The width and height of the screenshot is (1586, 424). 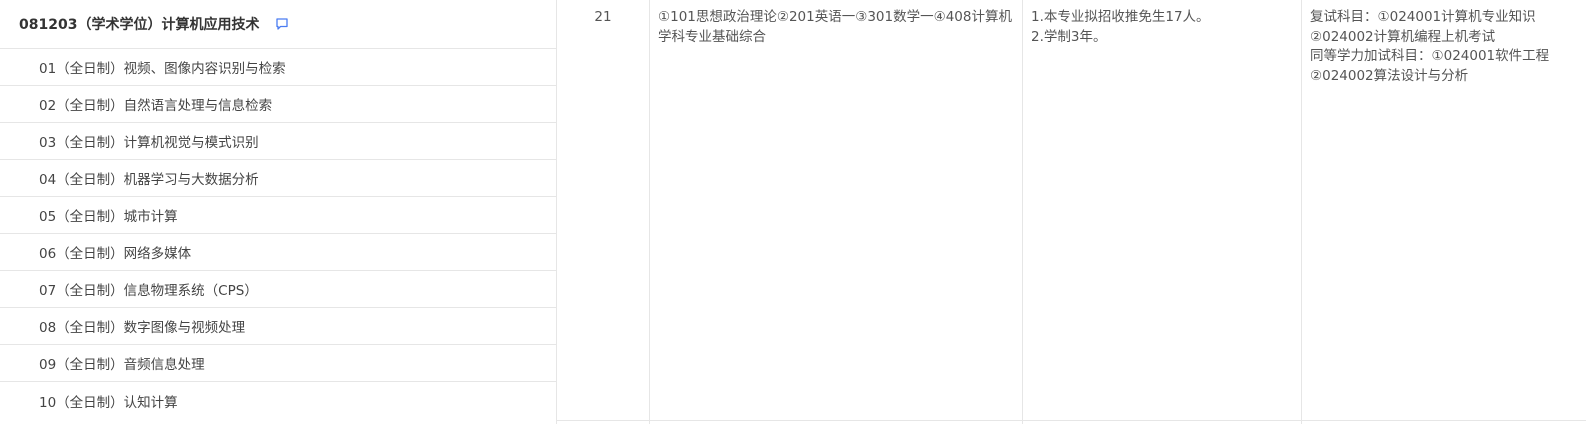 What do you see at coordinates (282, 24) in the screenshot?
I see `comment-icon` at bounding box center [282, 24].